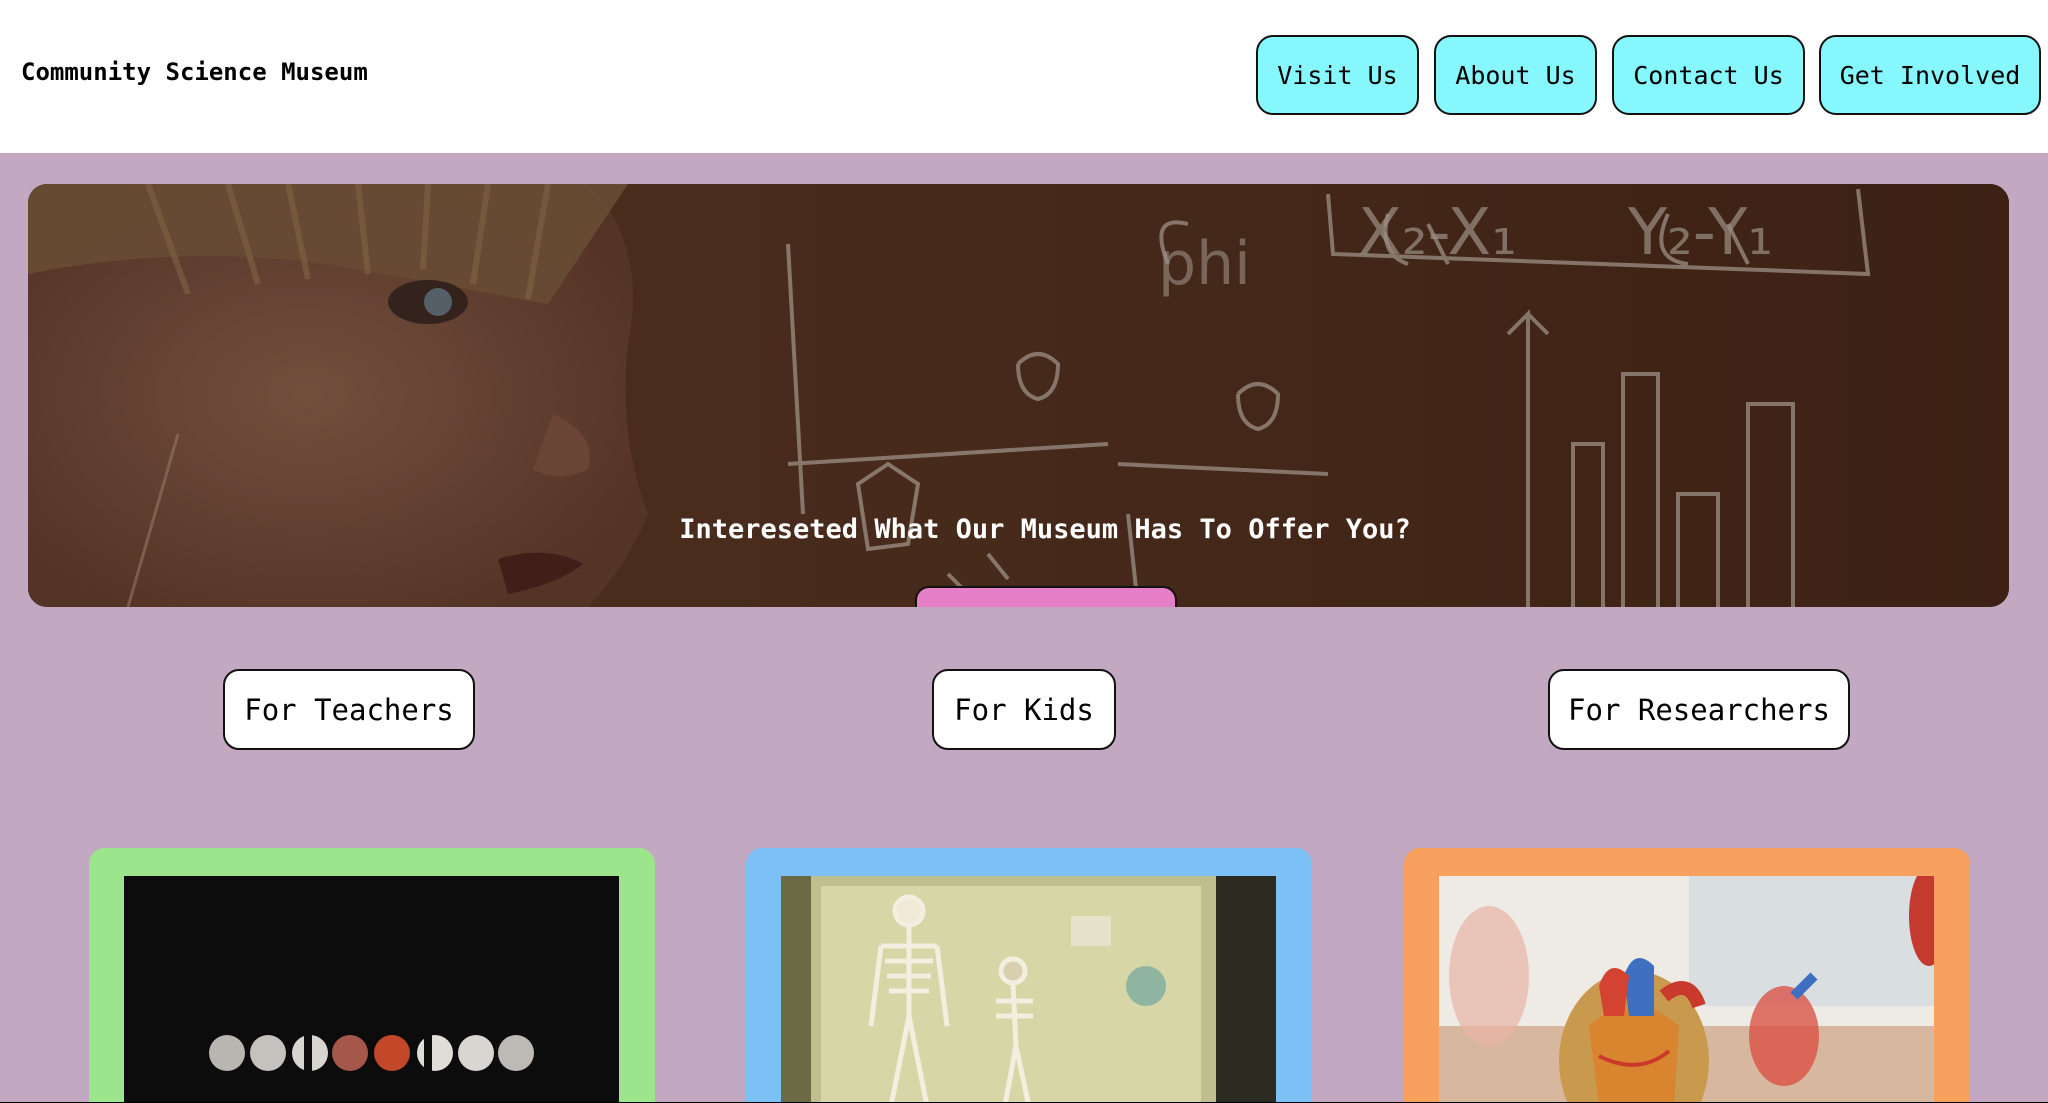 The image size is (2048, 1103). I want to click on nav-get-involved-button: Get Involved, so click(1930, 75).